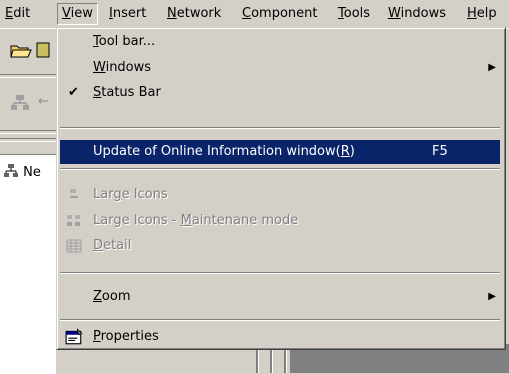 This screenshot has height=374, width=509. What do you see at coordinates (32, 172) in the screenshot?
I see `tree-node-label: Ne` at bounding box center [32, 172].